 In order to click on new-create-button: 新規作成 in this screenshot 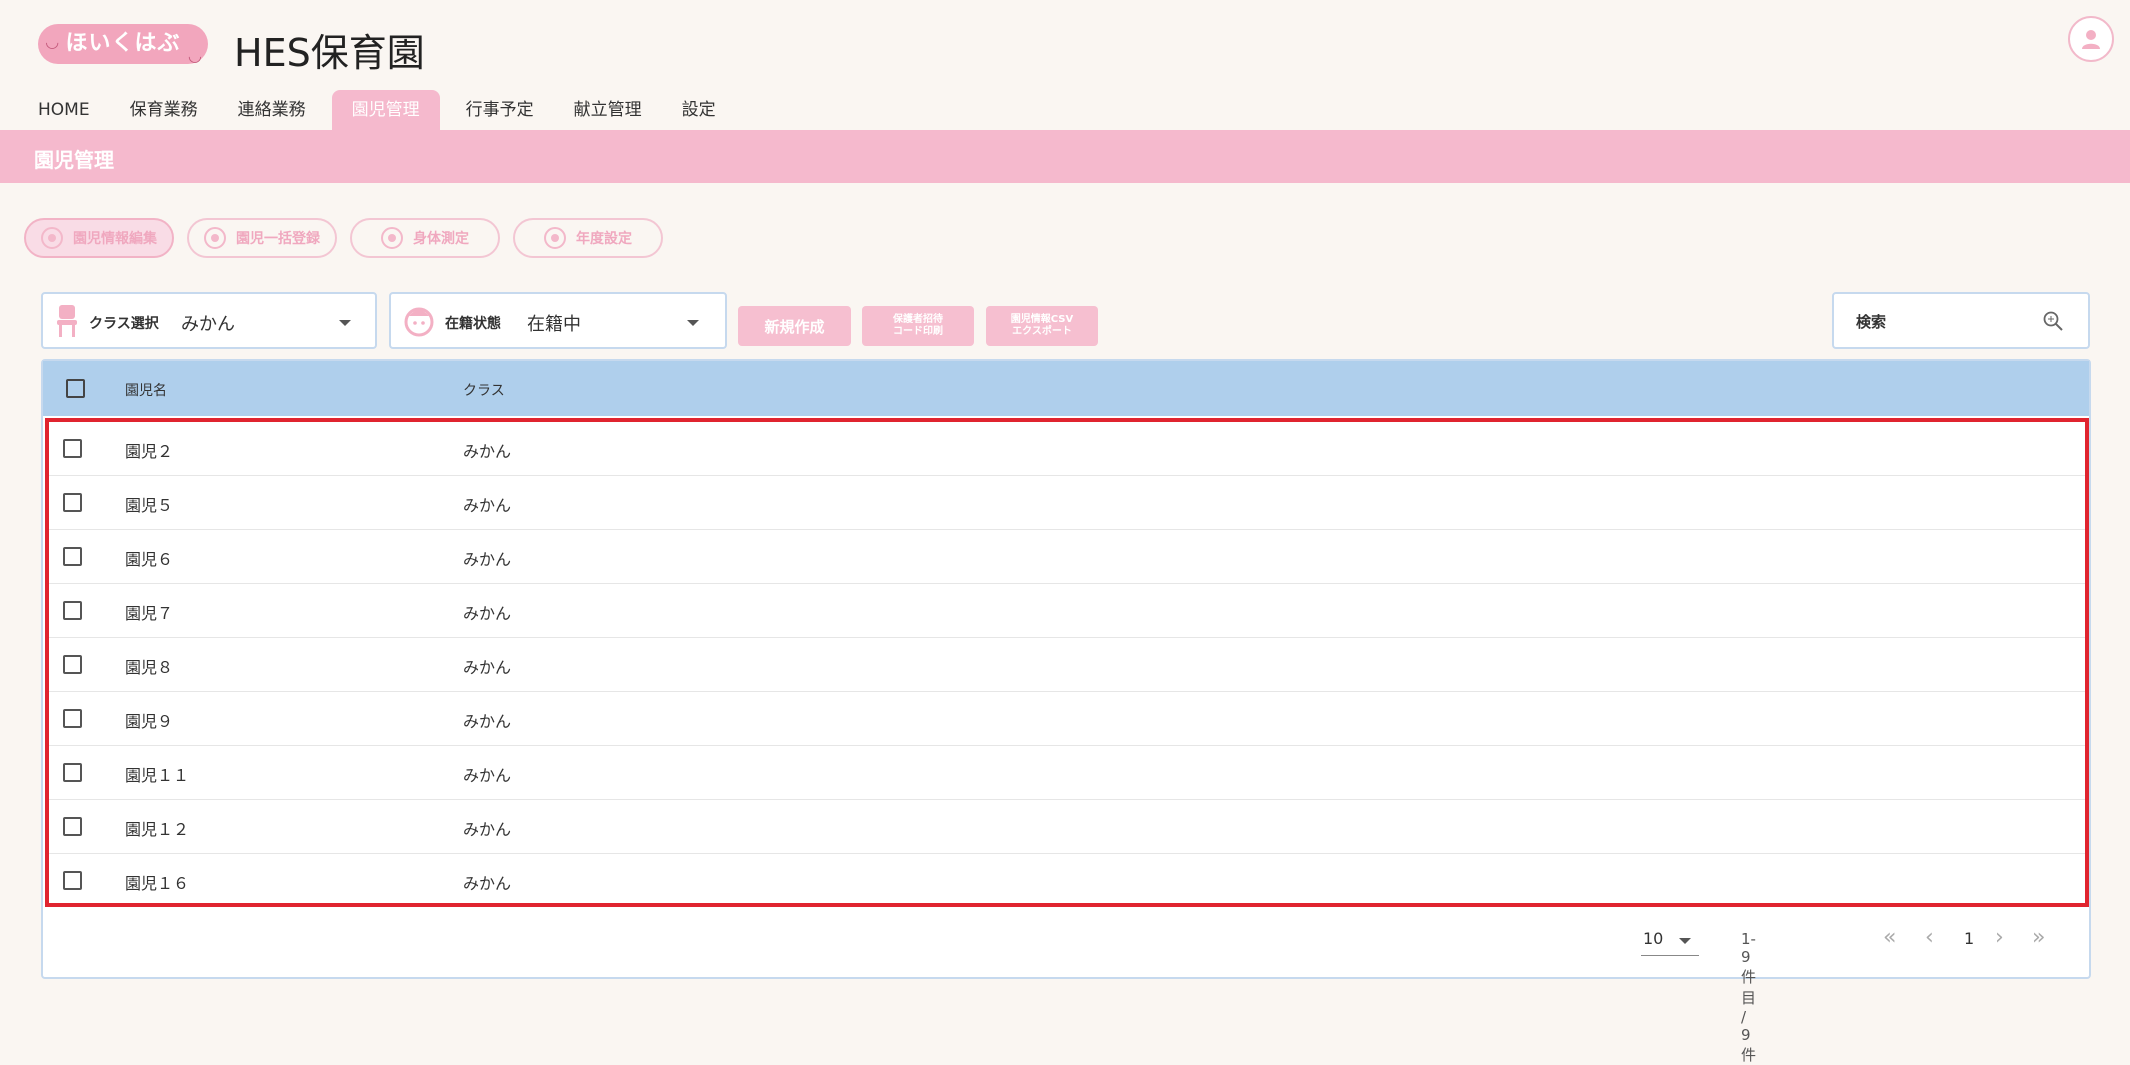, I will do `click(794, 326)`.